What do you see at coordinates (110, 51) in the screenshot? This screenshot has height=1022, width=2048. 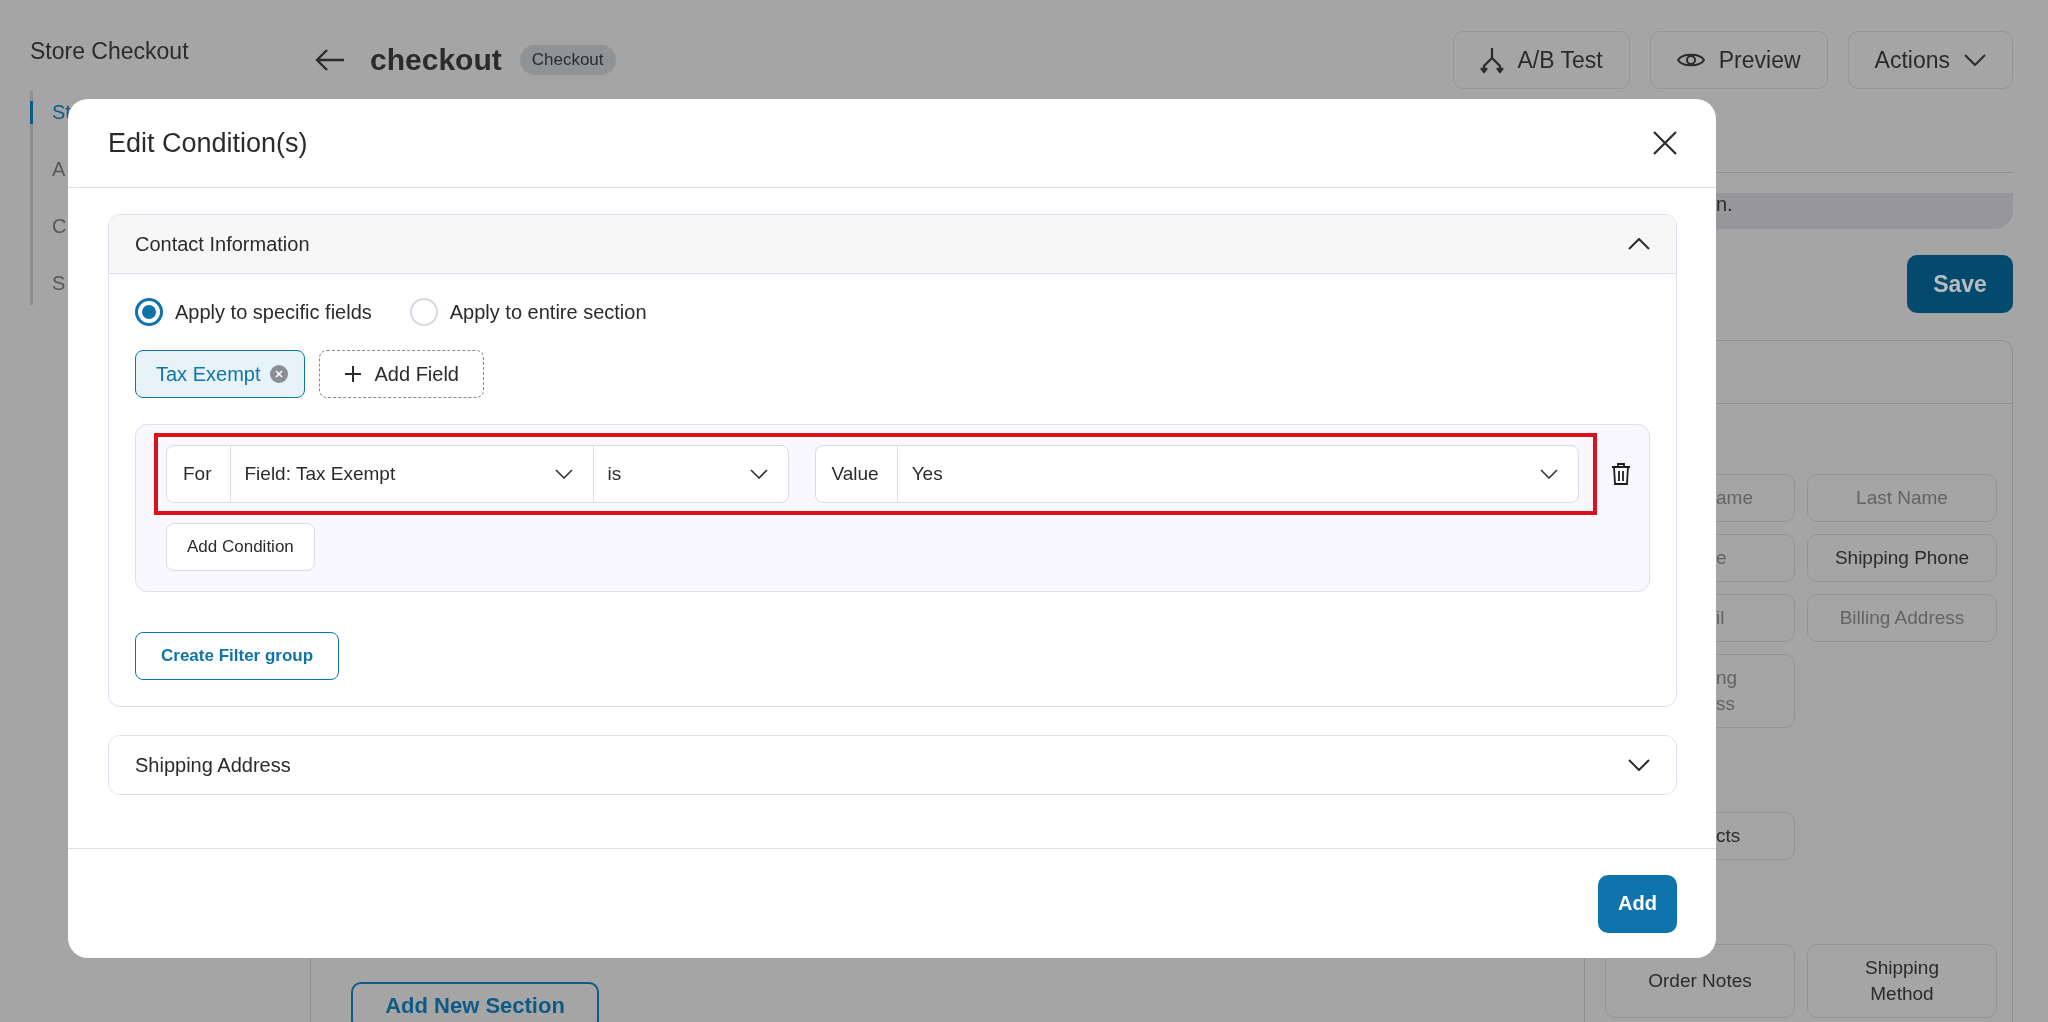 I see `sidebar-title: Store Checkout` at bounding box center [110, 51].